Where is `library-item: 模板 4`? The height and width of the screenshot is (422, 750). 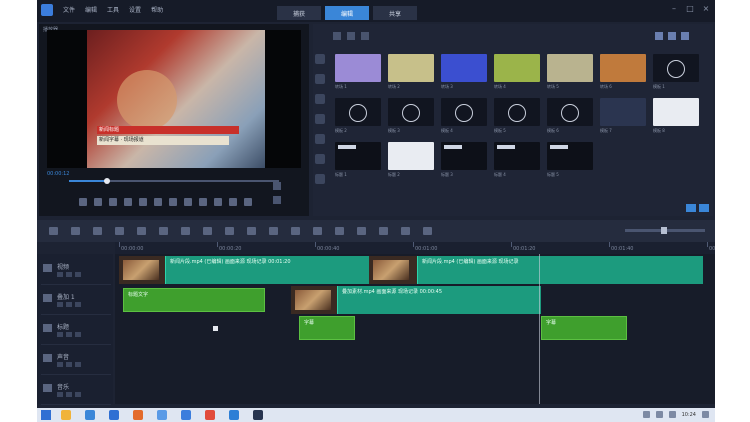 library-item: 模板 4 is located at coordinates (467, 116).